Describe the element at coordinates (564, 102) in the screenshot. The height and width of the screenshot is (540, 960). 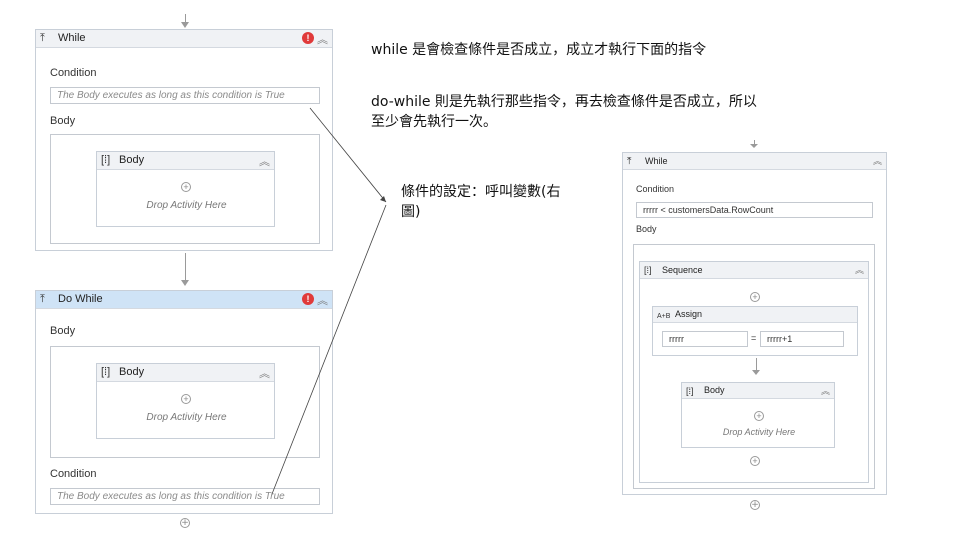
I see `dowhile-explanation-line1: do-while 則是先執行那些指令，再去檢查條件是否成立，所以` at that location.